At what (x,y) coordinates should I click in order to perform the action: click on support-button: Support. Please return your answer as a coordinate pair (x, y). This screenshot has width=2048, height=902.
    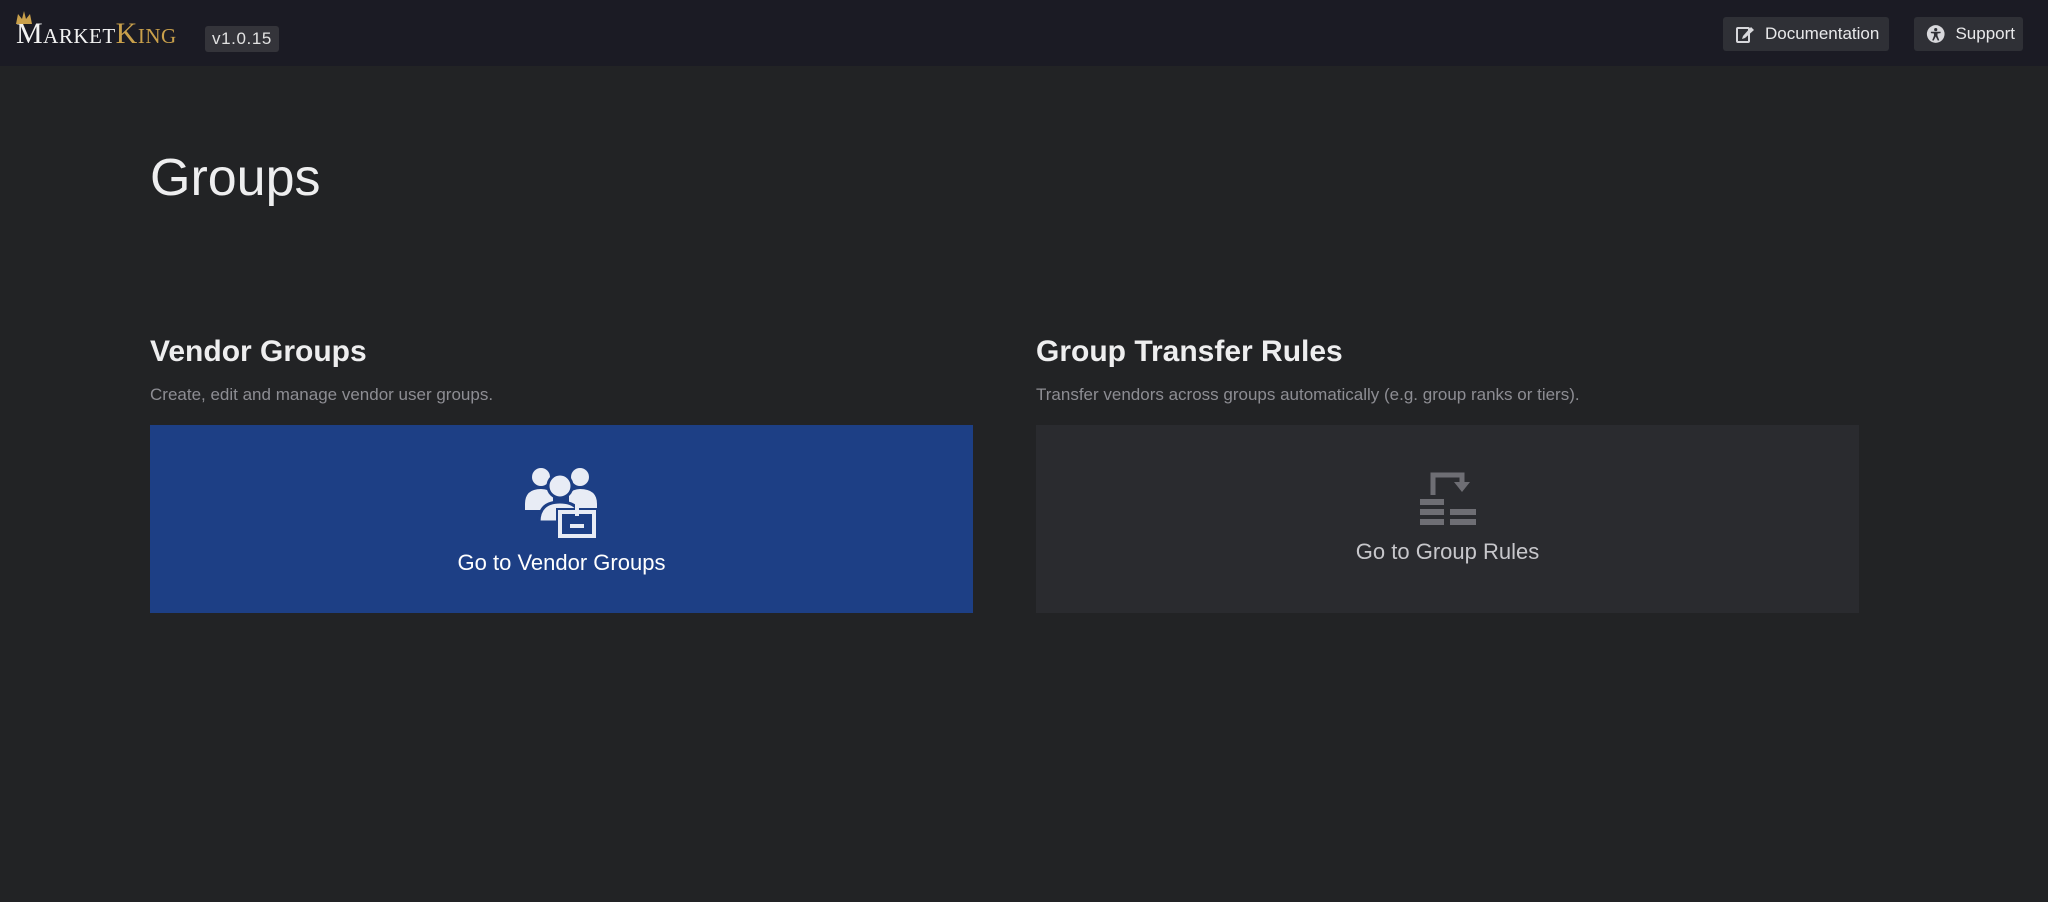
    Looking at the image, I should click on (1968, 34).